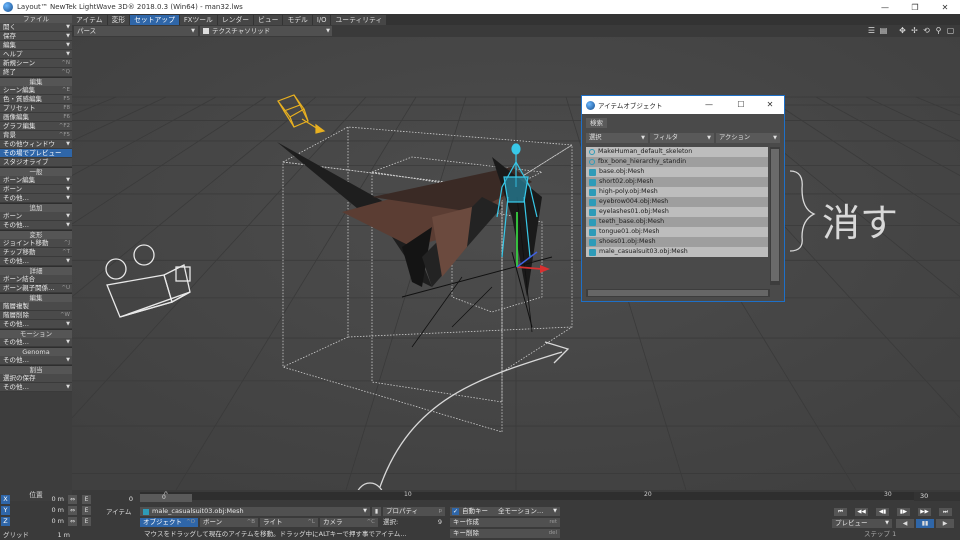 This screenshot has height=540, width=960. What do you see at coordinates (902, 31) in the screenshot?
I see `pan-icon: ✥` at bounding box center [902, 31].